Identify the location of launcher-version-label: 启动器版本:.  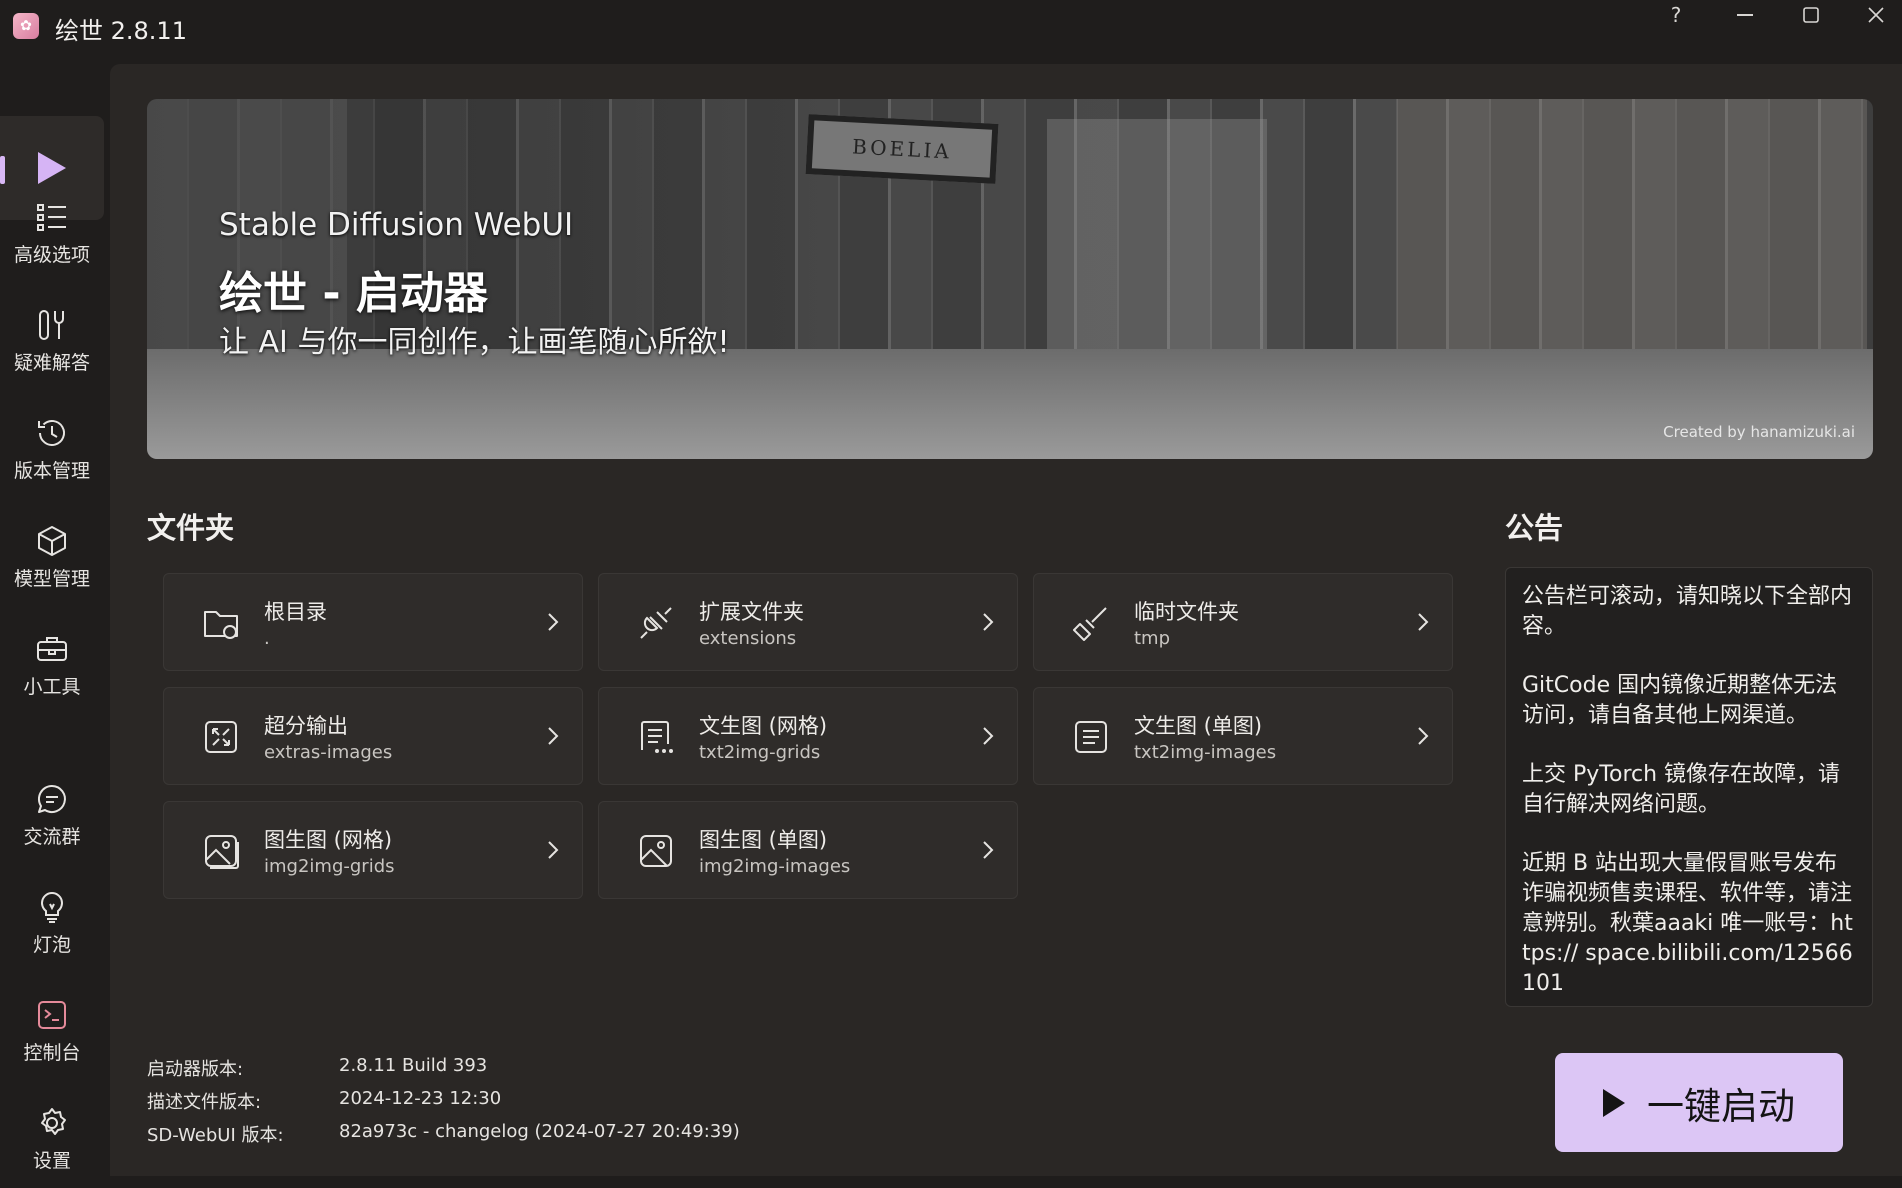
(195, 1069).